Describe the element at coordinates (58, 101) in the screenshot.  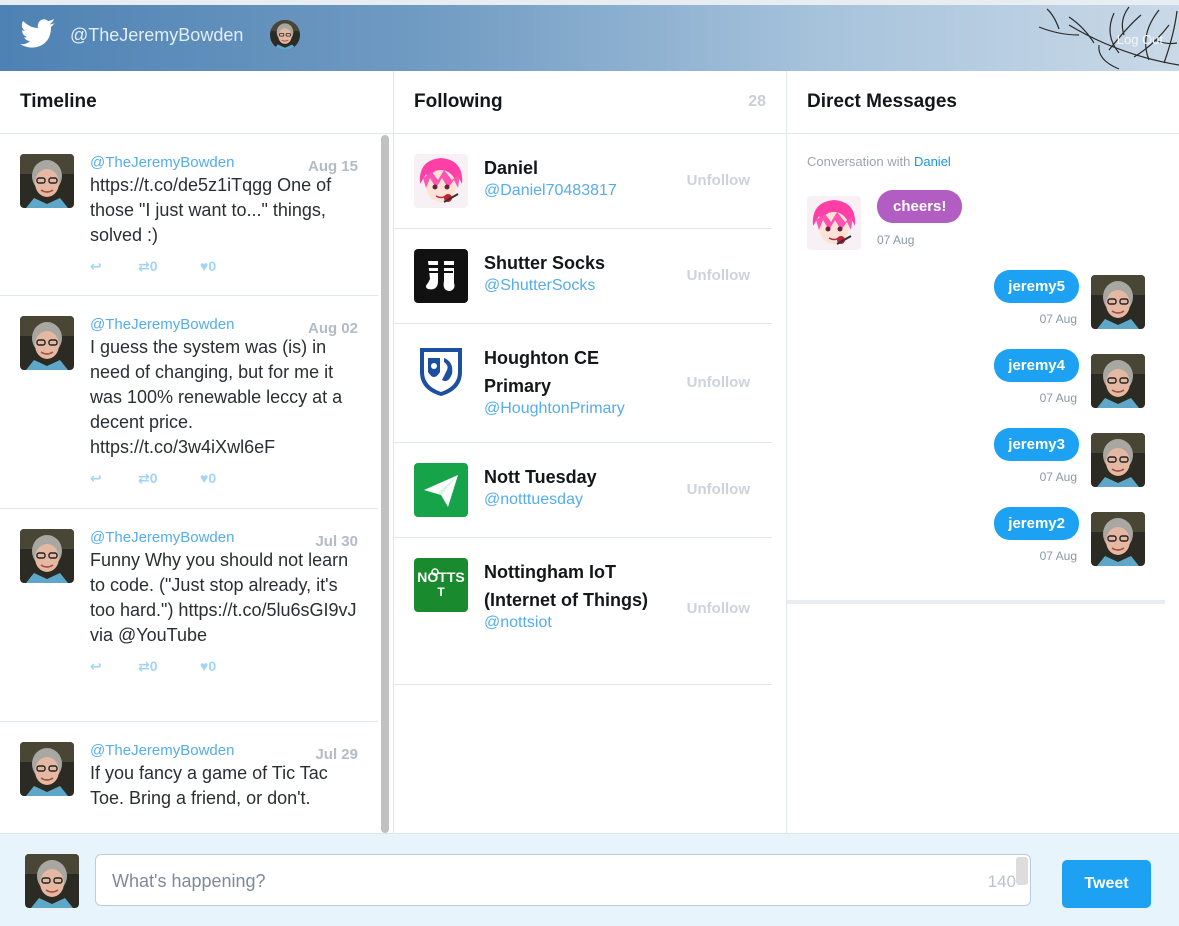
I see `timeline-title: Timeline` at that location.